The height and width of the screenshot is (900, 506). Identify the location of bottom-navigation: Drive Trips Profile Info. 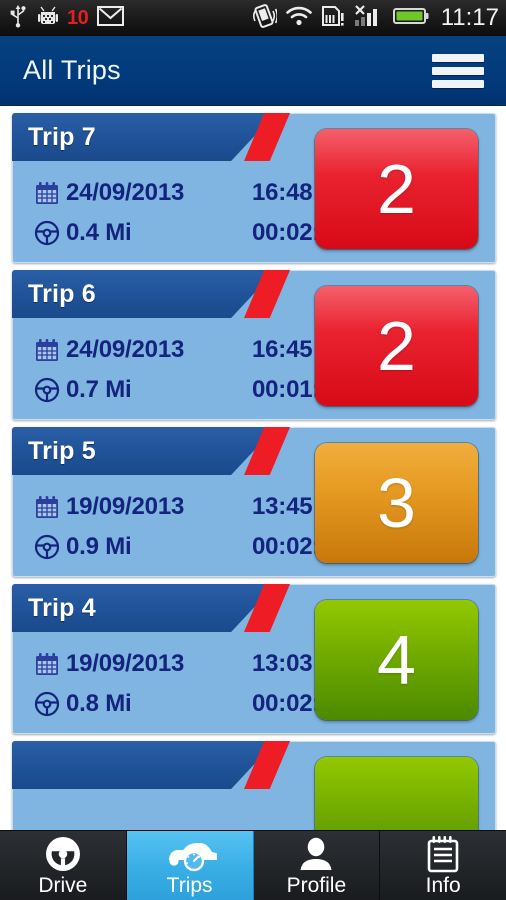
(253, 865).